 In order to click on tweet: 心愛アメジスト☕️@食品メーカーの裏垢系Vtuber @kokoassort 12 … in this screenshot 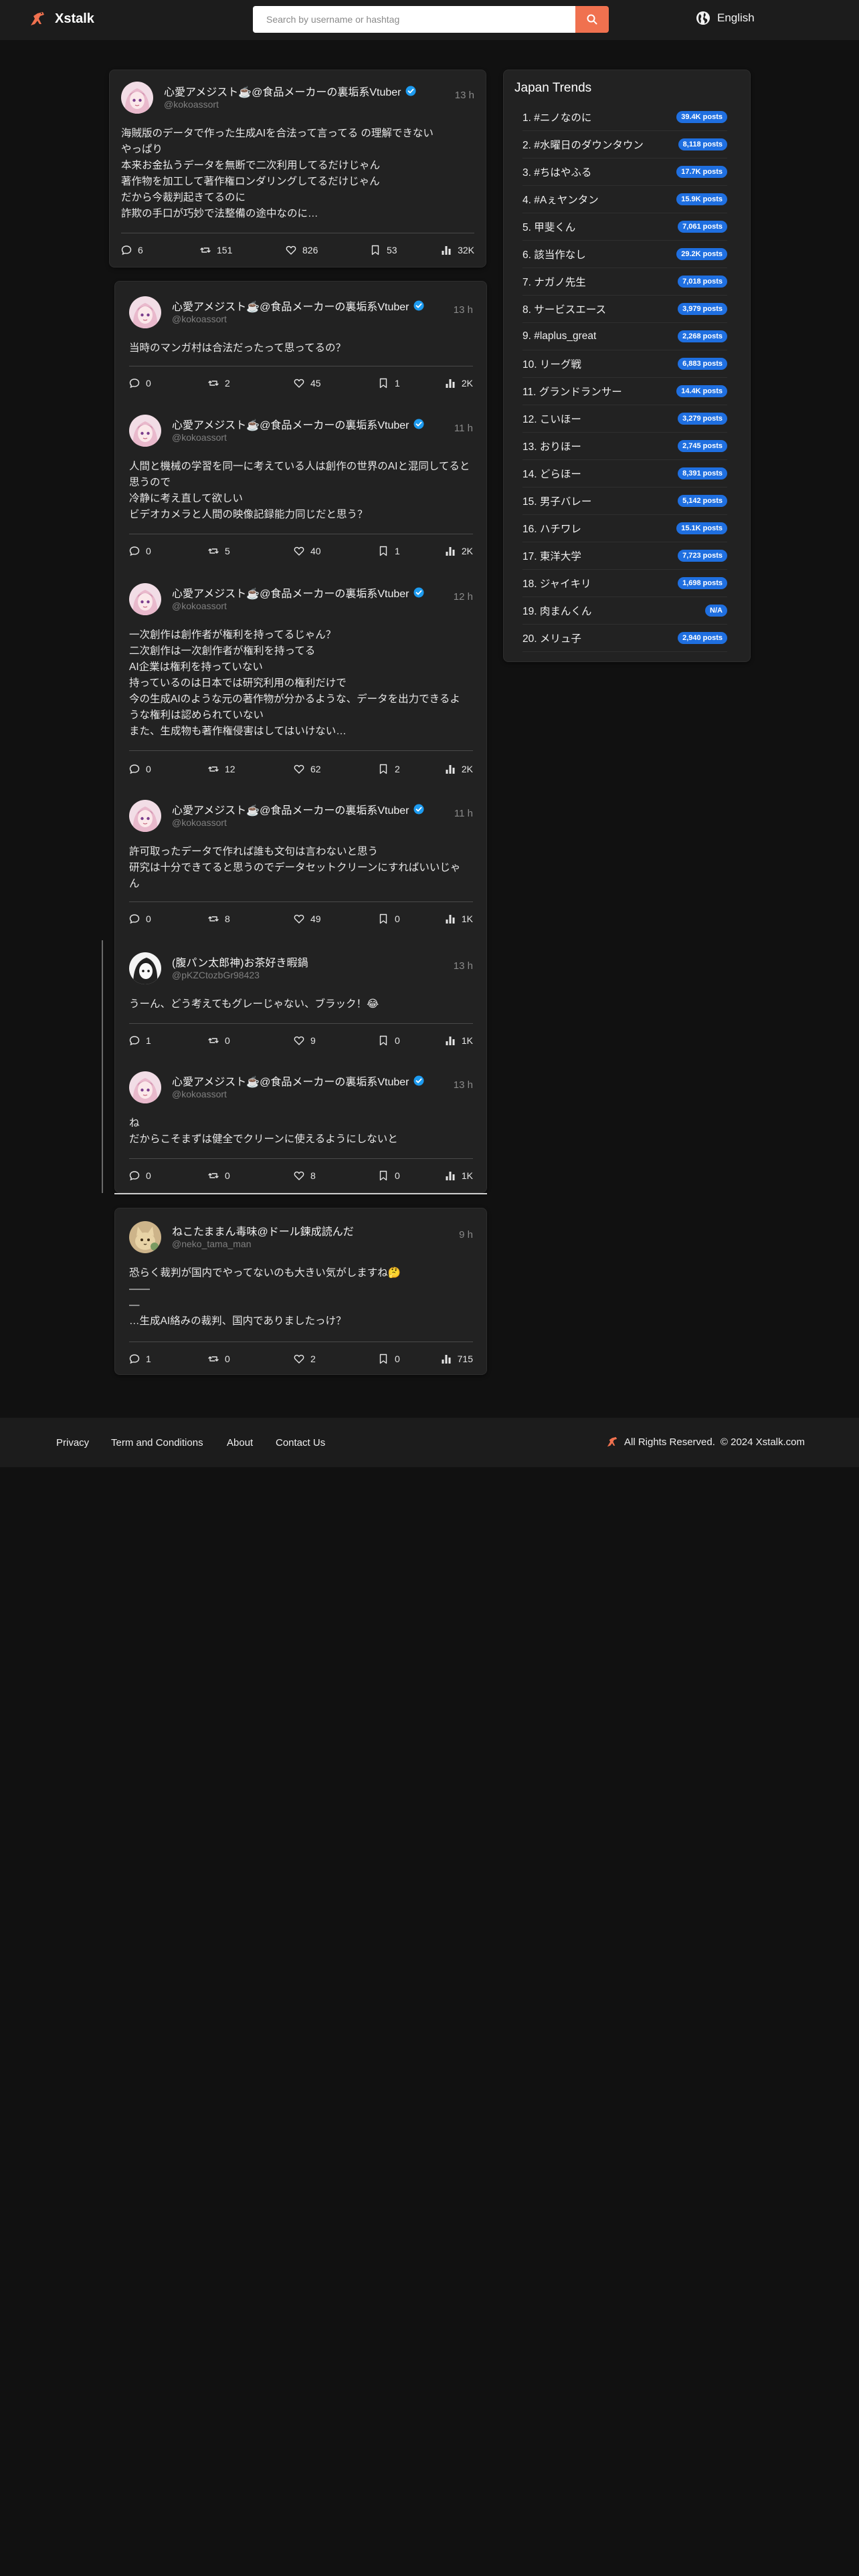, I will do `click(301, 680)`.